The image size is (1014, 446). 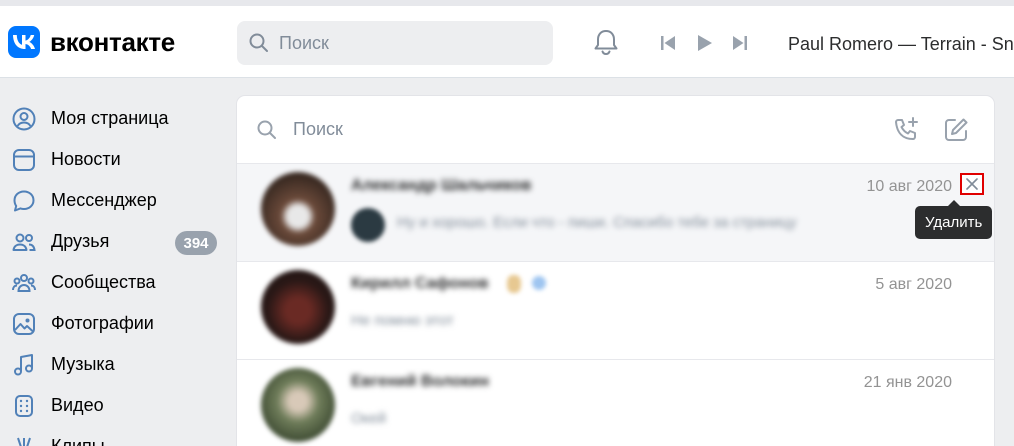 I want to click on sidebar-item-video: Видео, so click(x=115, y=405).